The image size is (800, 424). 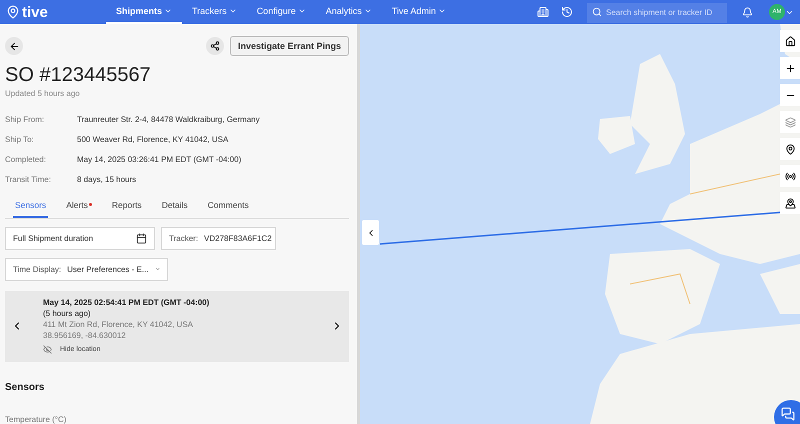 What do you see at coordinates (25, 119) in the screenshot?
I see `detail-label: Ship From:` at bounding box center [25, 119].